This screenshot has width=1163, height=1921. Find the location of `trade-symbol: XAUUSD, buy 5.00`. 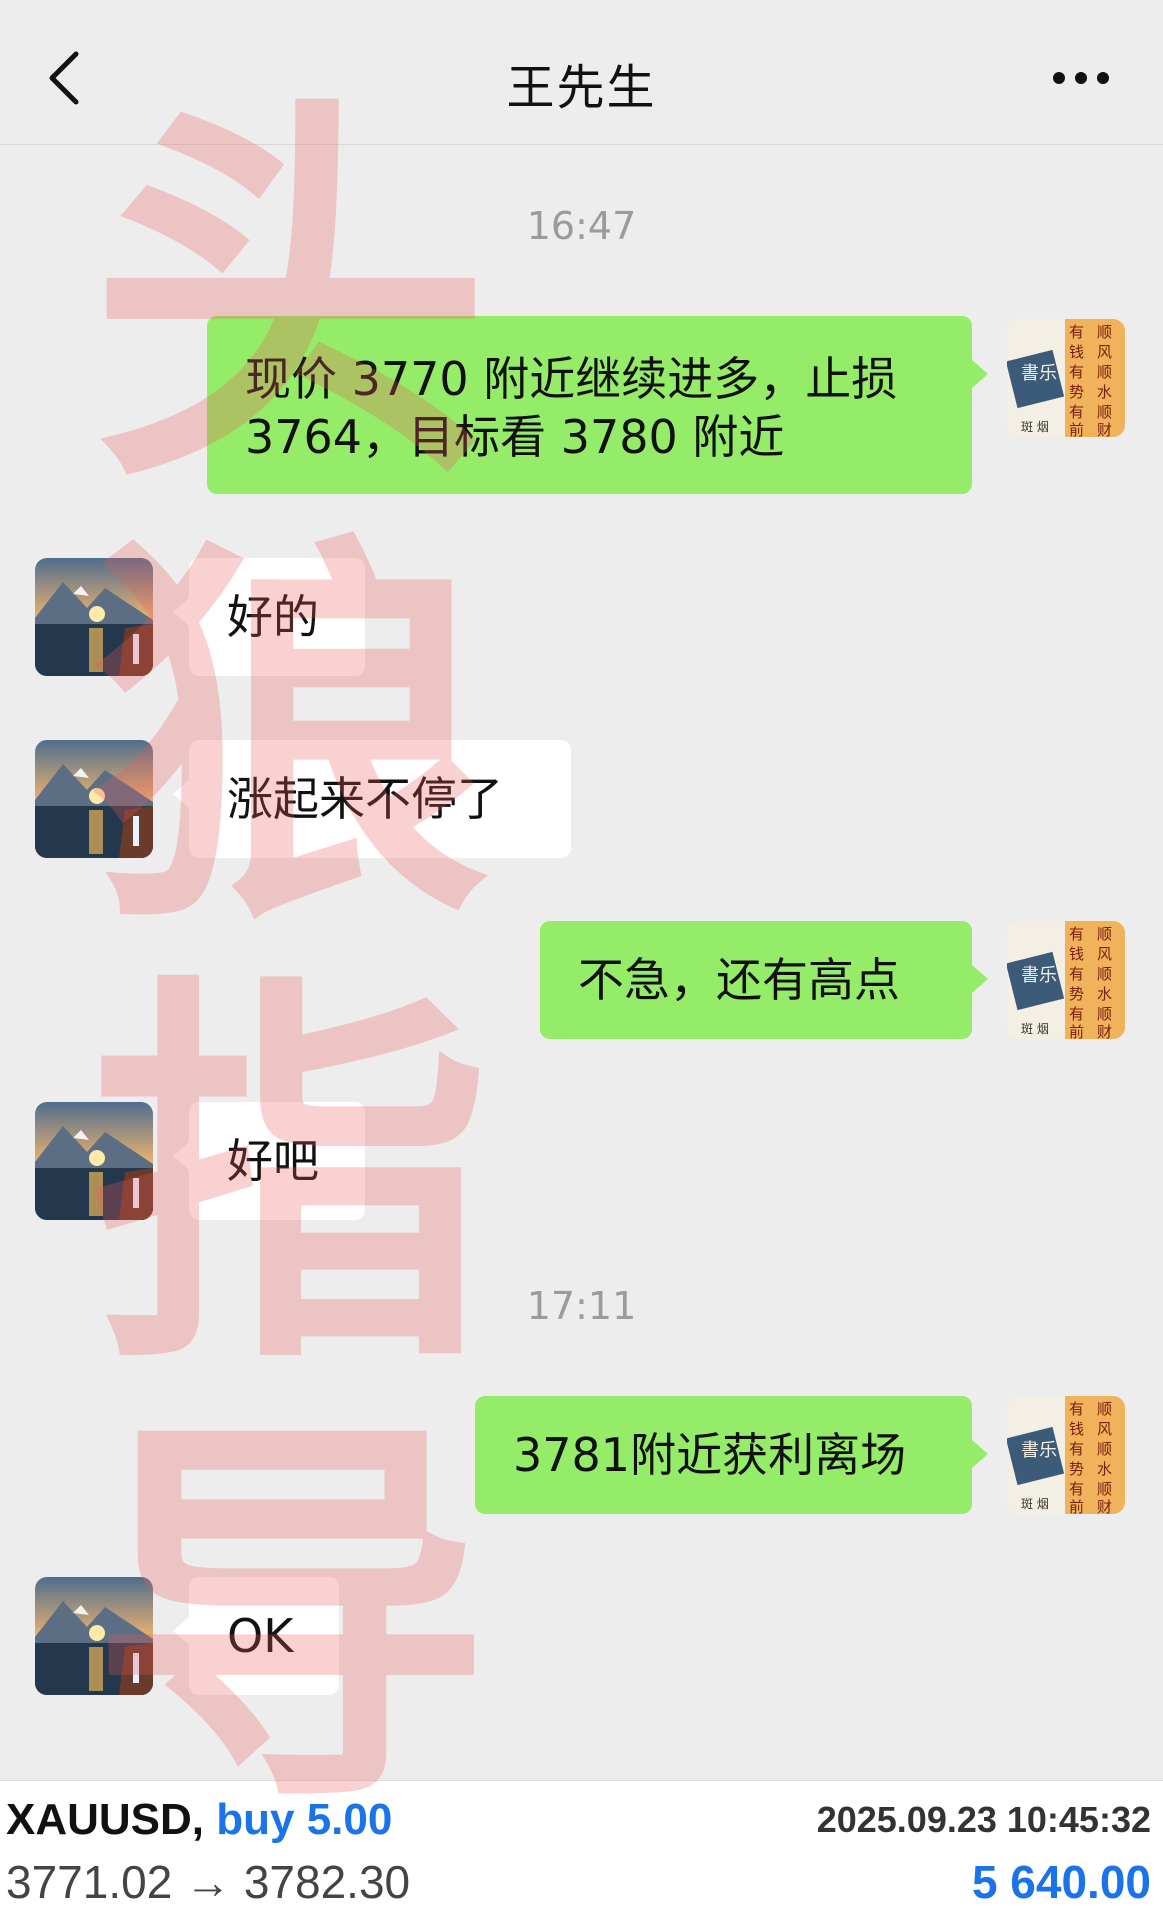

trade-symbol: XAUUSD, buy 5.00 is located at coordinates (199, 1820).